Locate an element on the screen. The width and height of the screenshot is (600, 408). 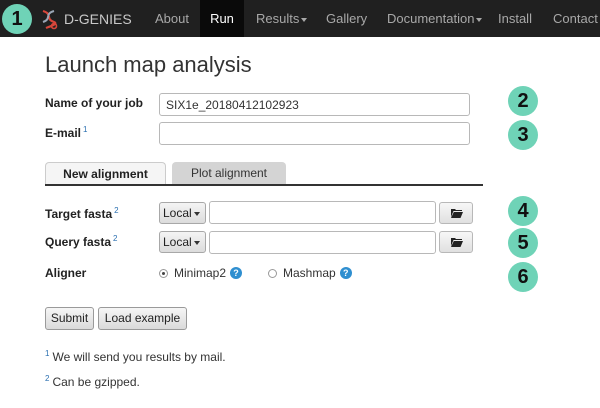
step-badge-6: 6 is located at coordinates (523, 277).